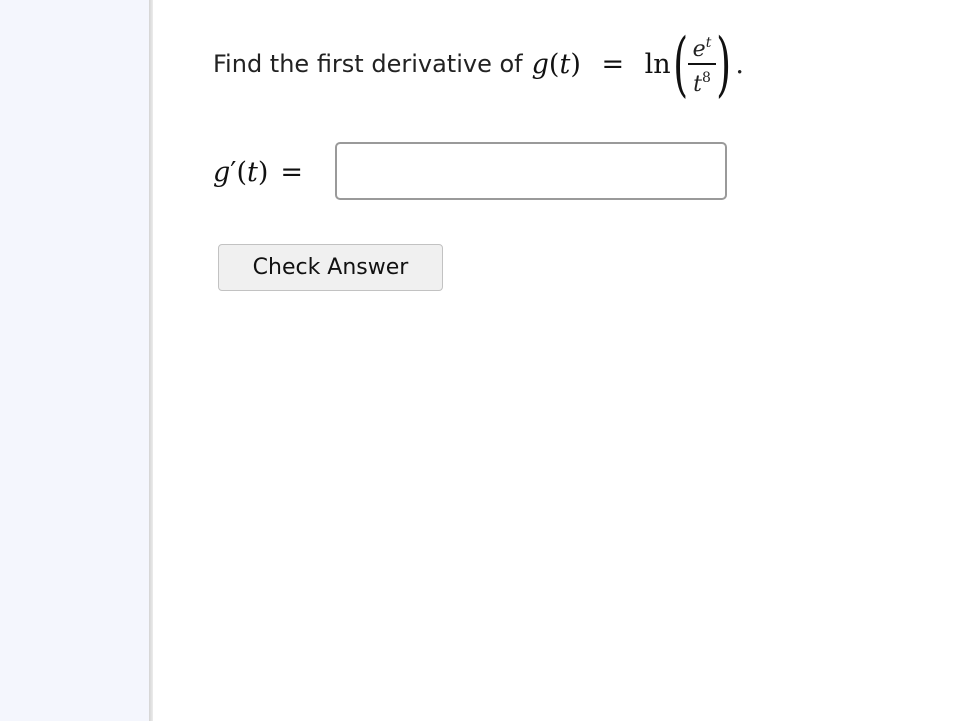  What do you see at coordinates (222, 172) in the screenshot?
I see `answer-function-name: g` at bounding box center [222, 172].